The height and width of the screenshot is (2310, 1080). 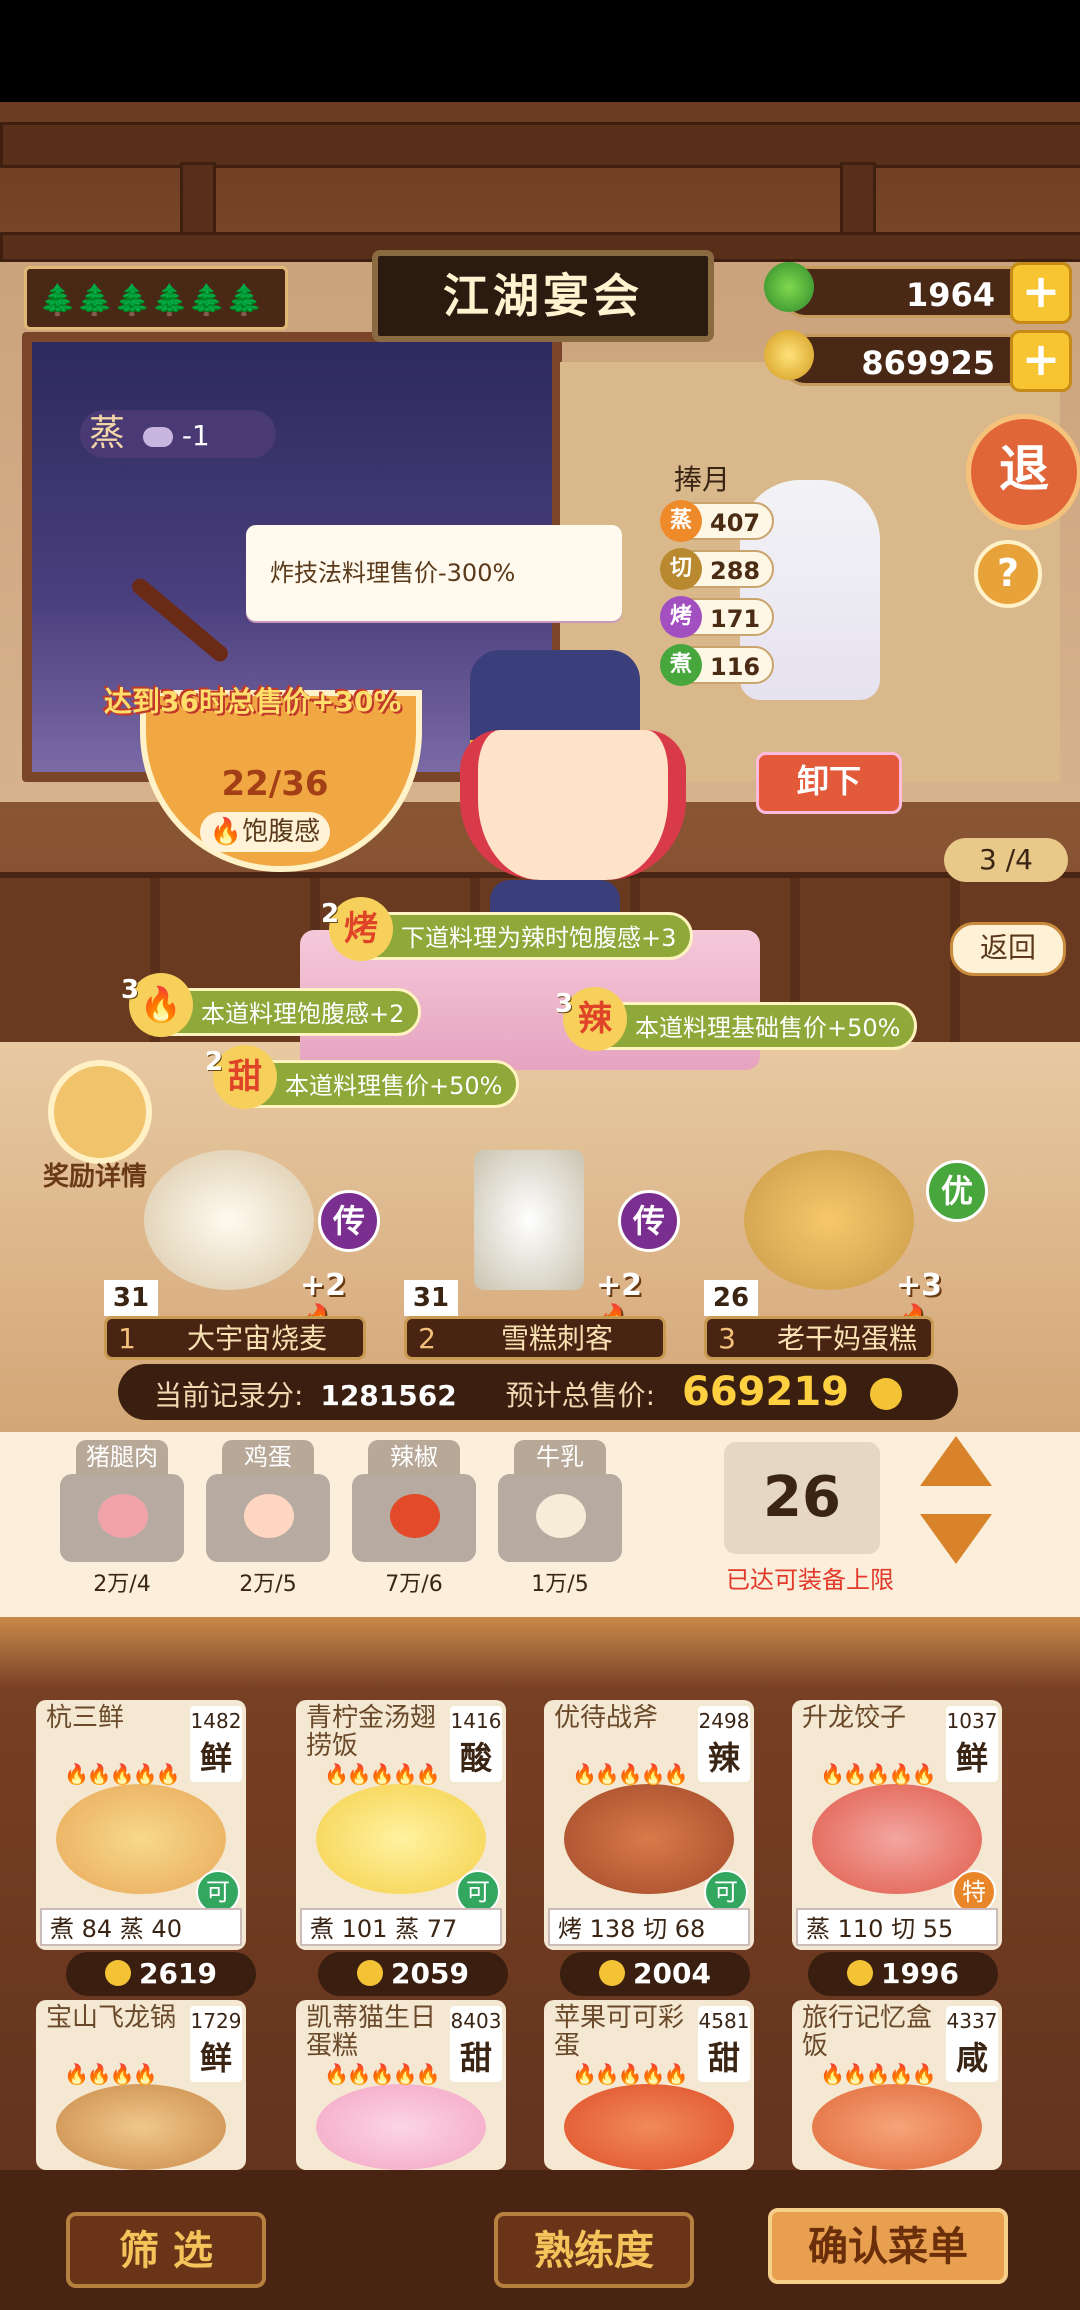 What do you see at coordinates (810, 1580) in the screenshot?
I see `equip-limit-text: 已达可装备上限` at bounding box center [810, 1580].